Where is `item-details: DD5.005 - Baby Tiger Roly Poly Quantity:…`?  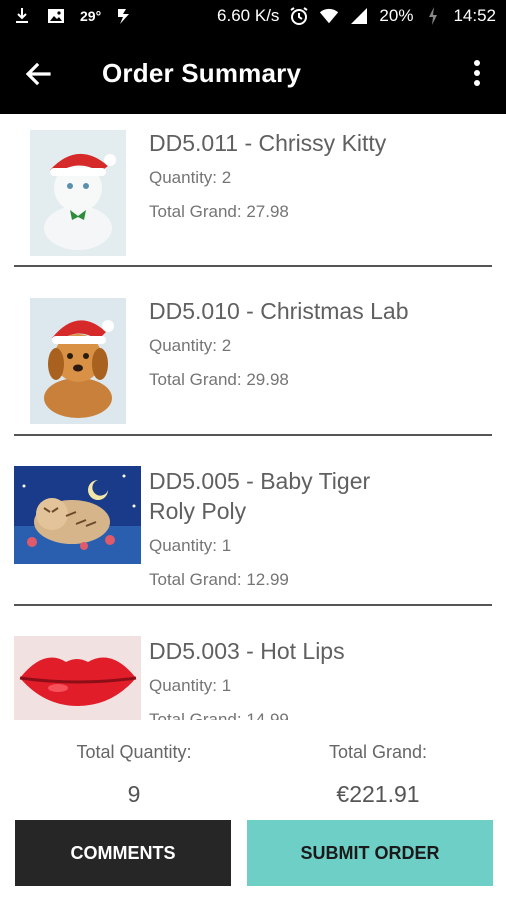 item-details: DD5.005 - Baby Tiger Roly Poly Quantity:… is located at coordinates (309, 529).